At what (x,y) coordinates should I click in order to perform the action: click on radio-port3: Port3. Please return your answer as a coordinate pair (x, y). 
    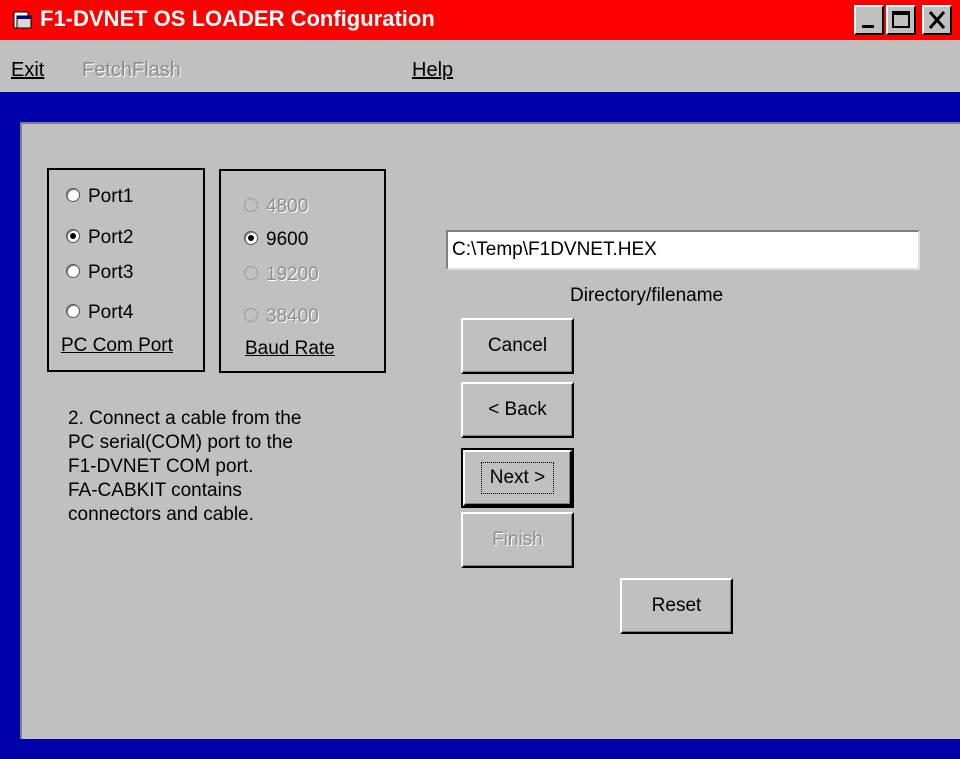
    Looking at the image, I should click on (99, 273).